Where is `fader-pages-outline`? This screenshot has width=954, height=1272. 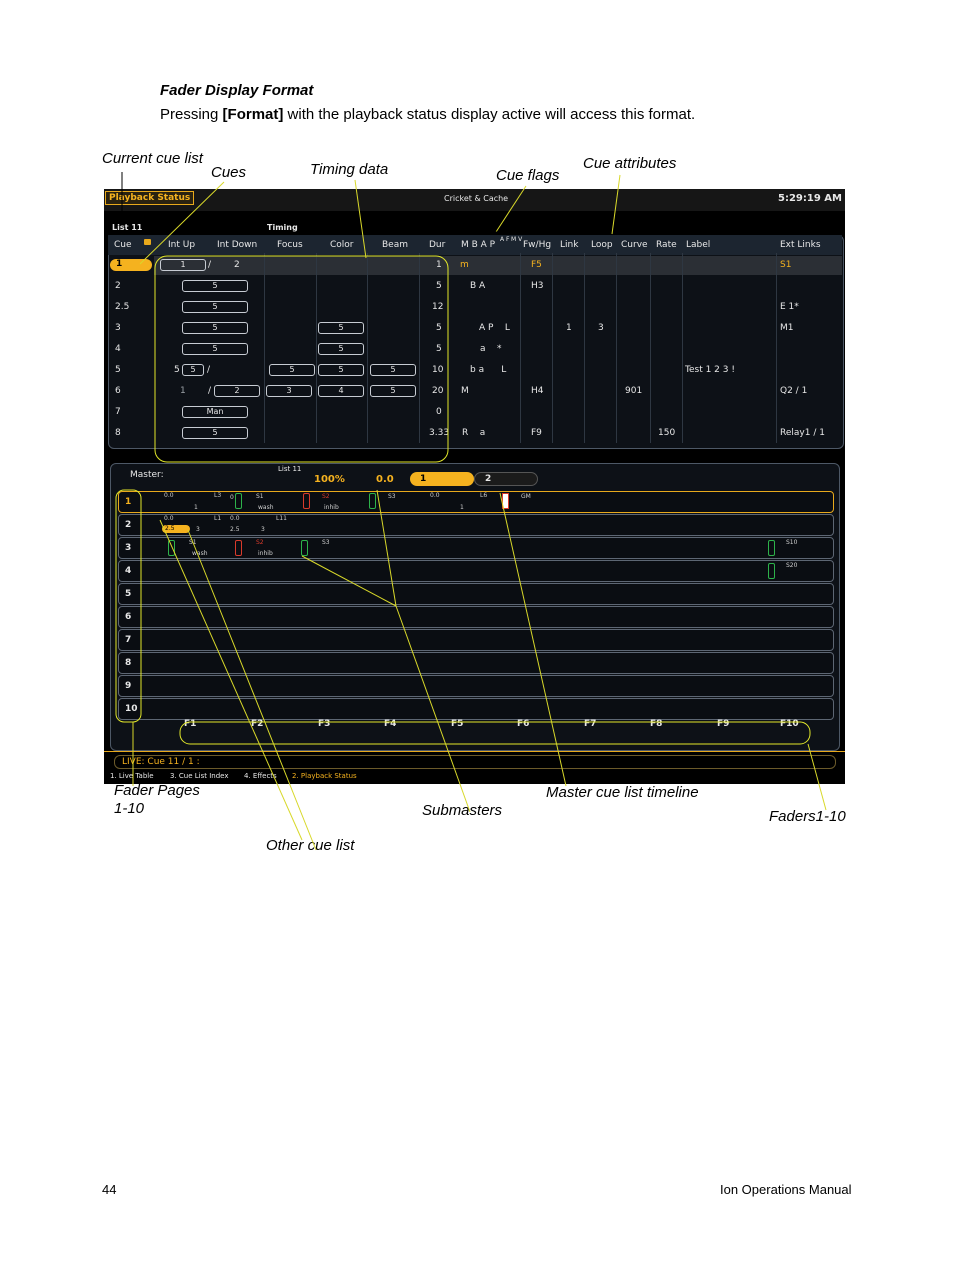
fader-pages-outline is located at coordinates (128, 606).